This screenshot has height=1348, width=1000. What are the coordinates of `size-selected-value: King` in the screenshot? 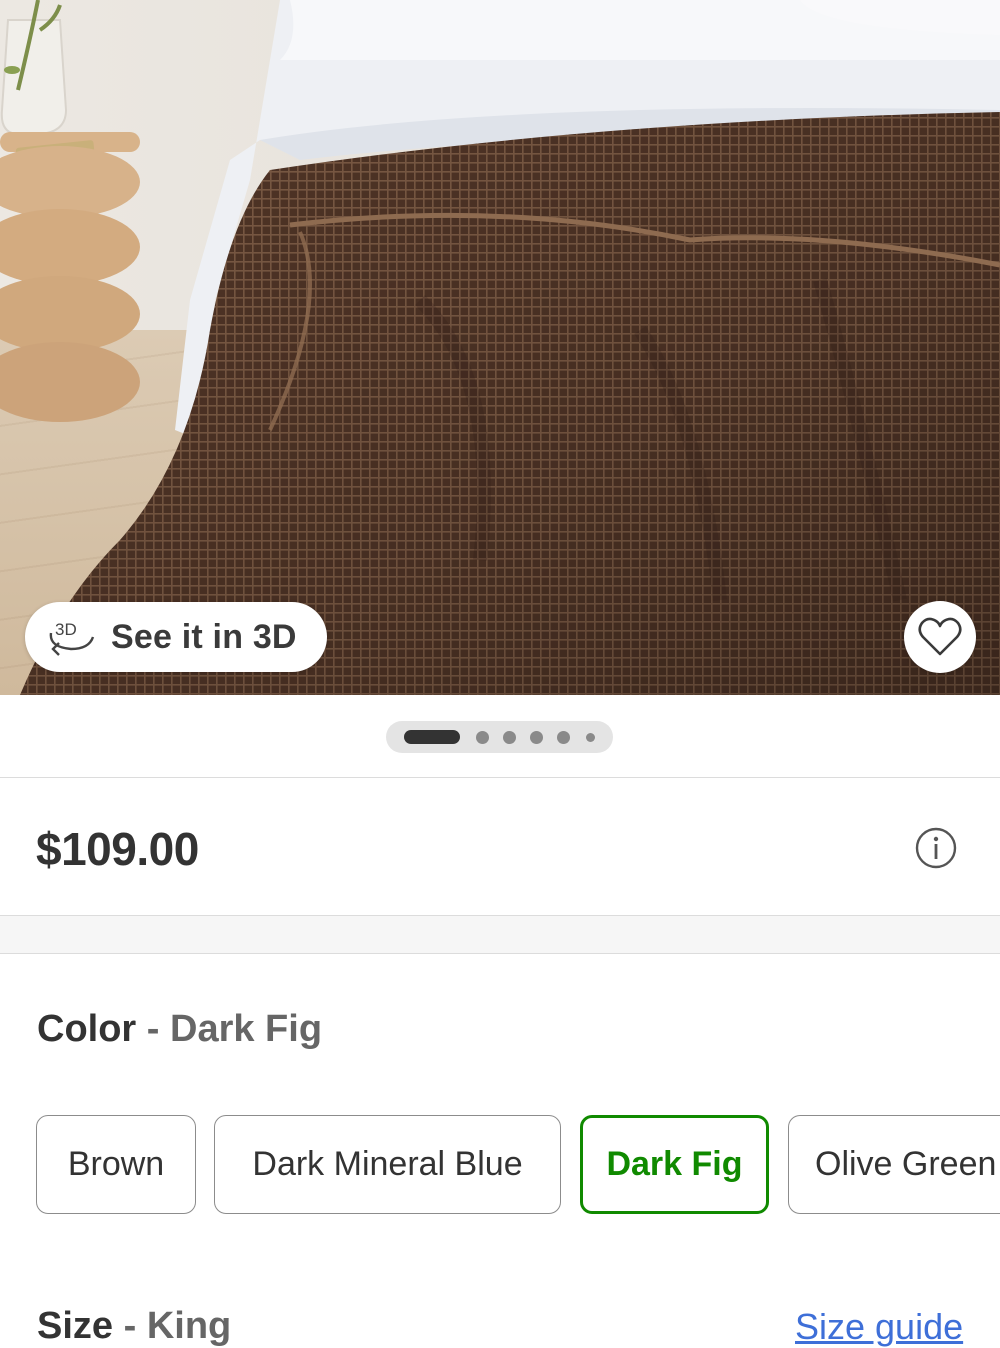 It's located at (189, 1326).